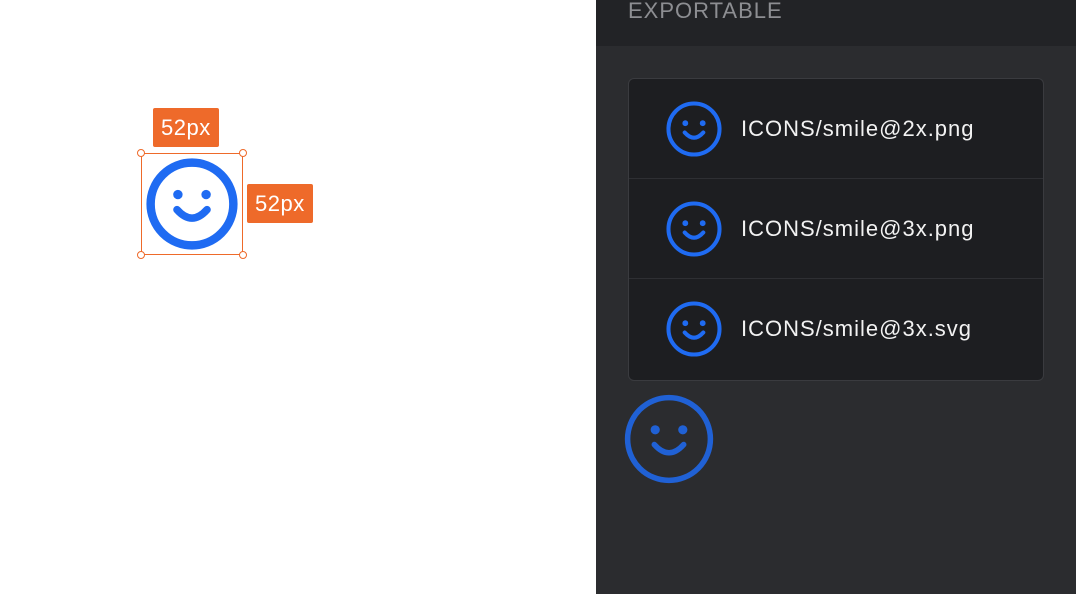 The image size is (1076, 594). I want to click on panel-title: EXPORTABLE, so click(705, 11).